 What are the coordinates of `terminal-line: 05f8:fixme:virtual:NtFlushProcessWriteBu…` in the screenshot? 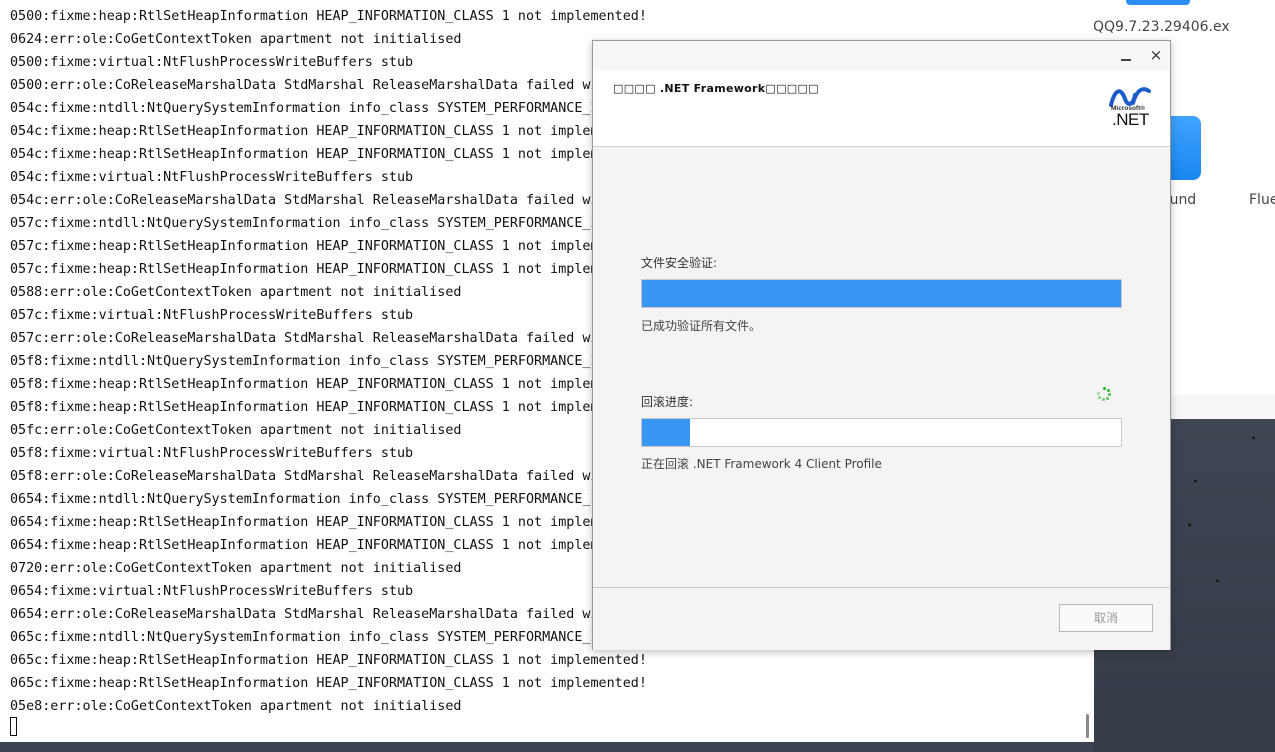 It's located at (212, 453).